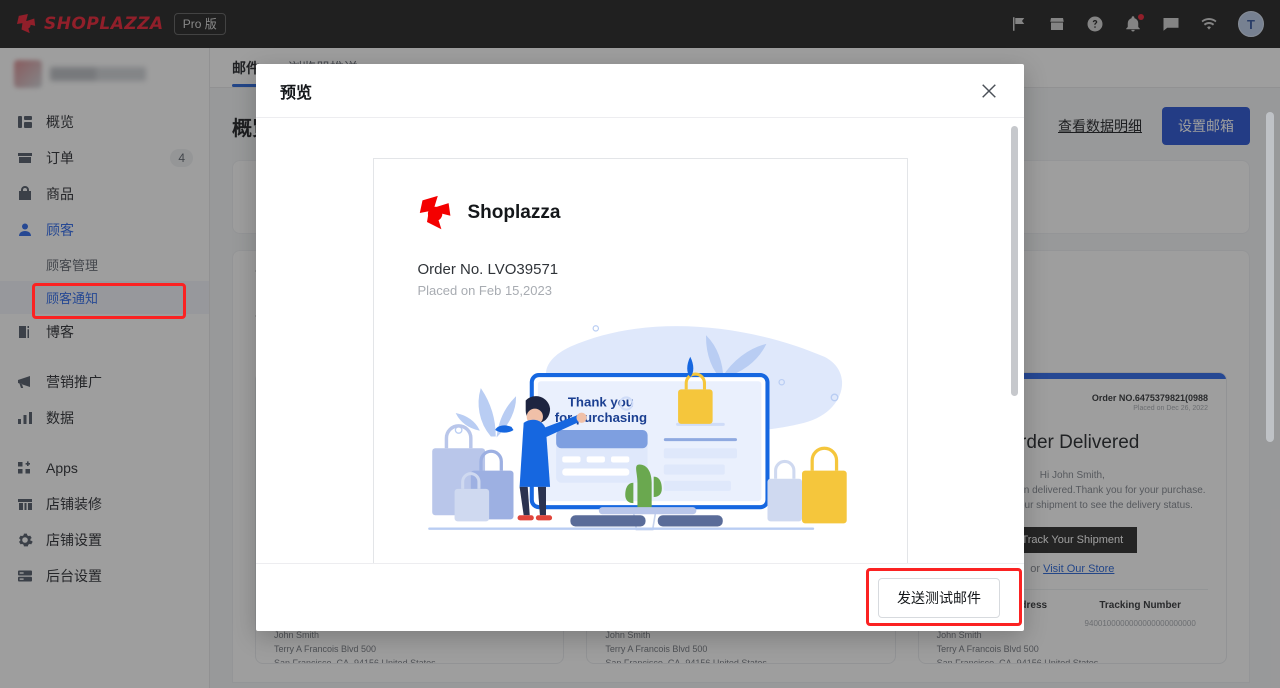 This screenshot has width=1280, height=688. Describe the element at coordinates (989, 91) in the screenshot. I see `close-icon` at that location.